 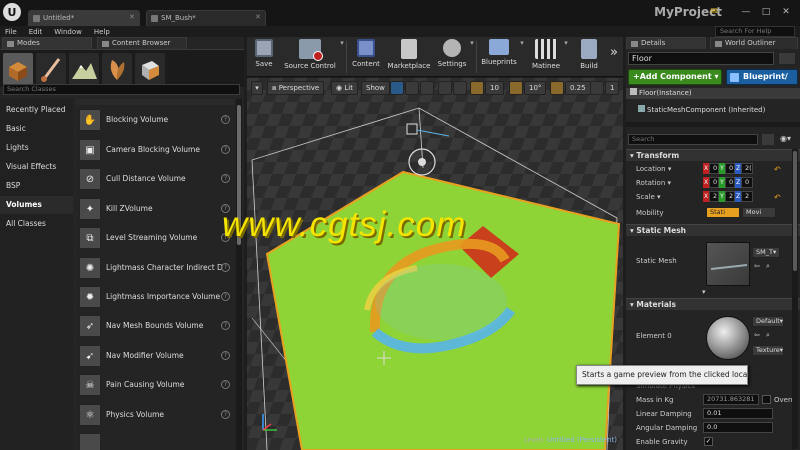 What do you see at coordinates (714, 182) in the screenshot?
I see `rotation-x-input: 0` at bounding box center [714, 182].